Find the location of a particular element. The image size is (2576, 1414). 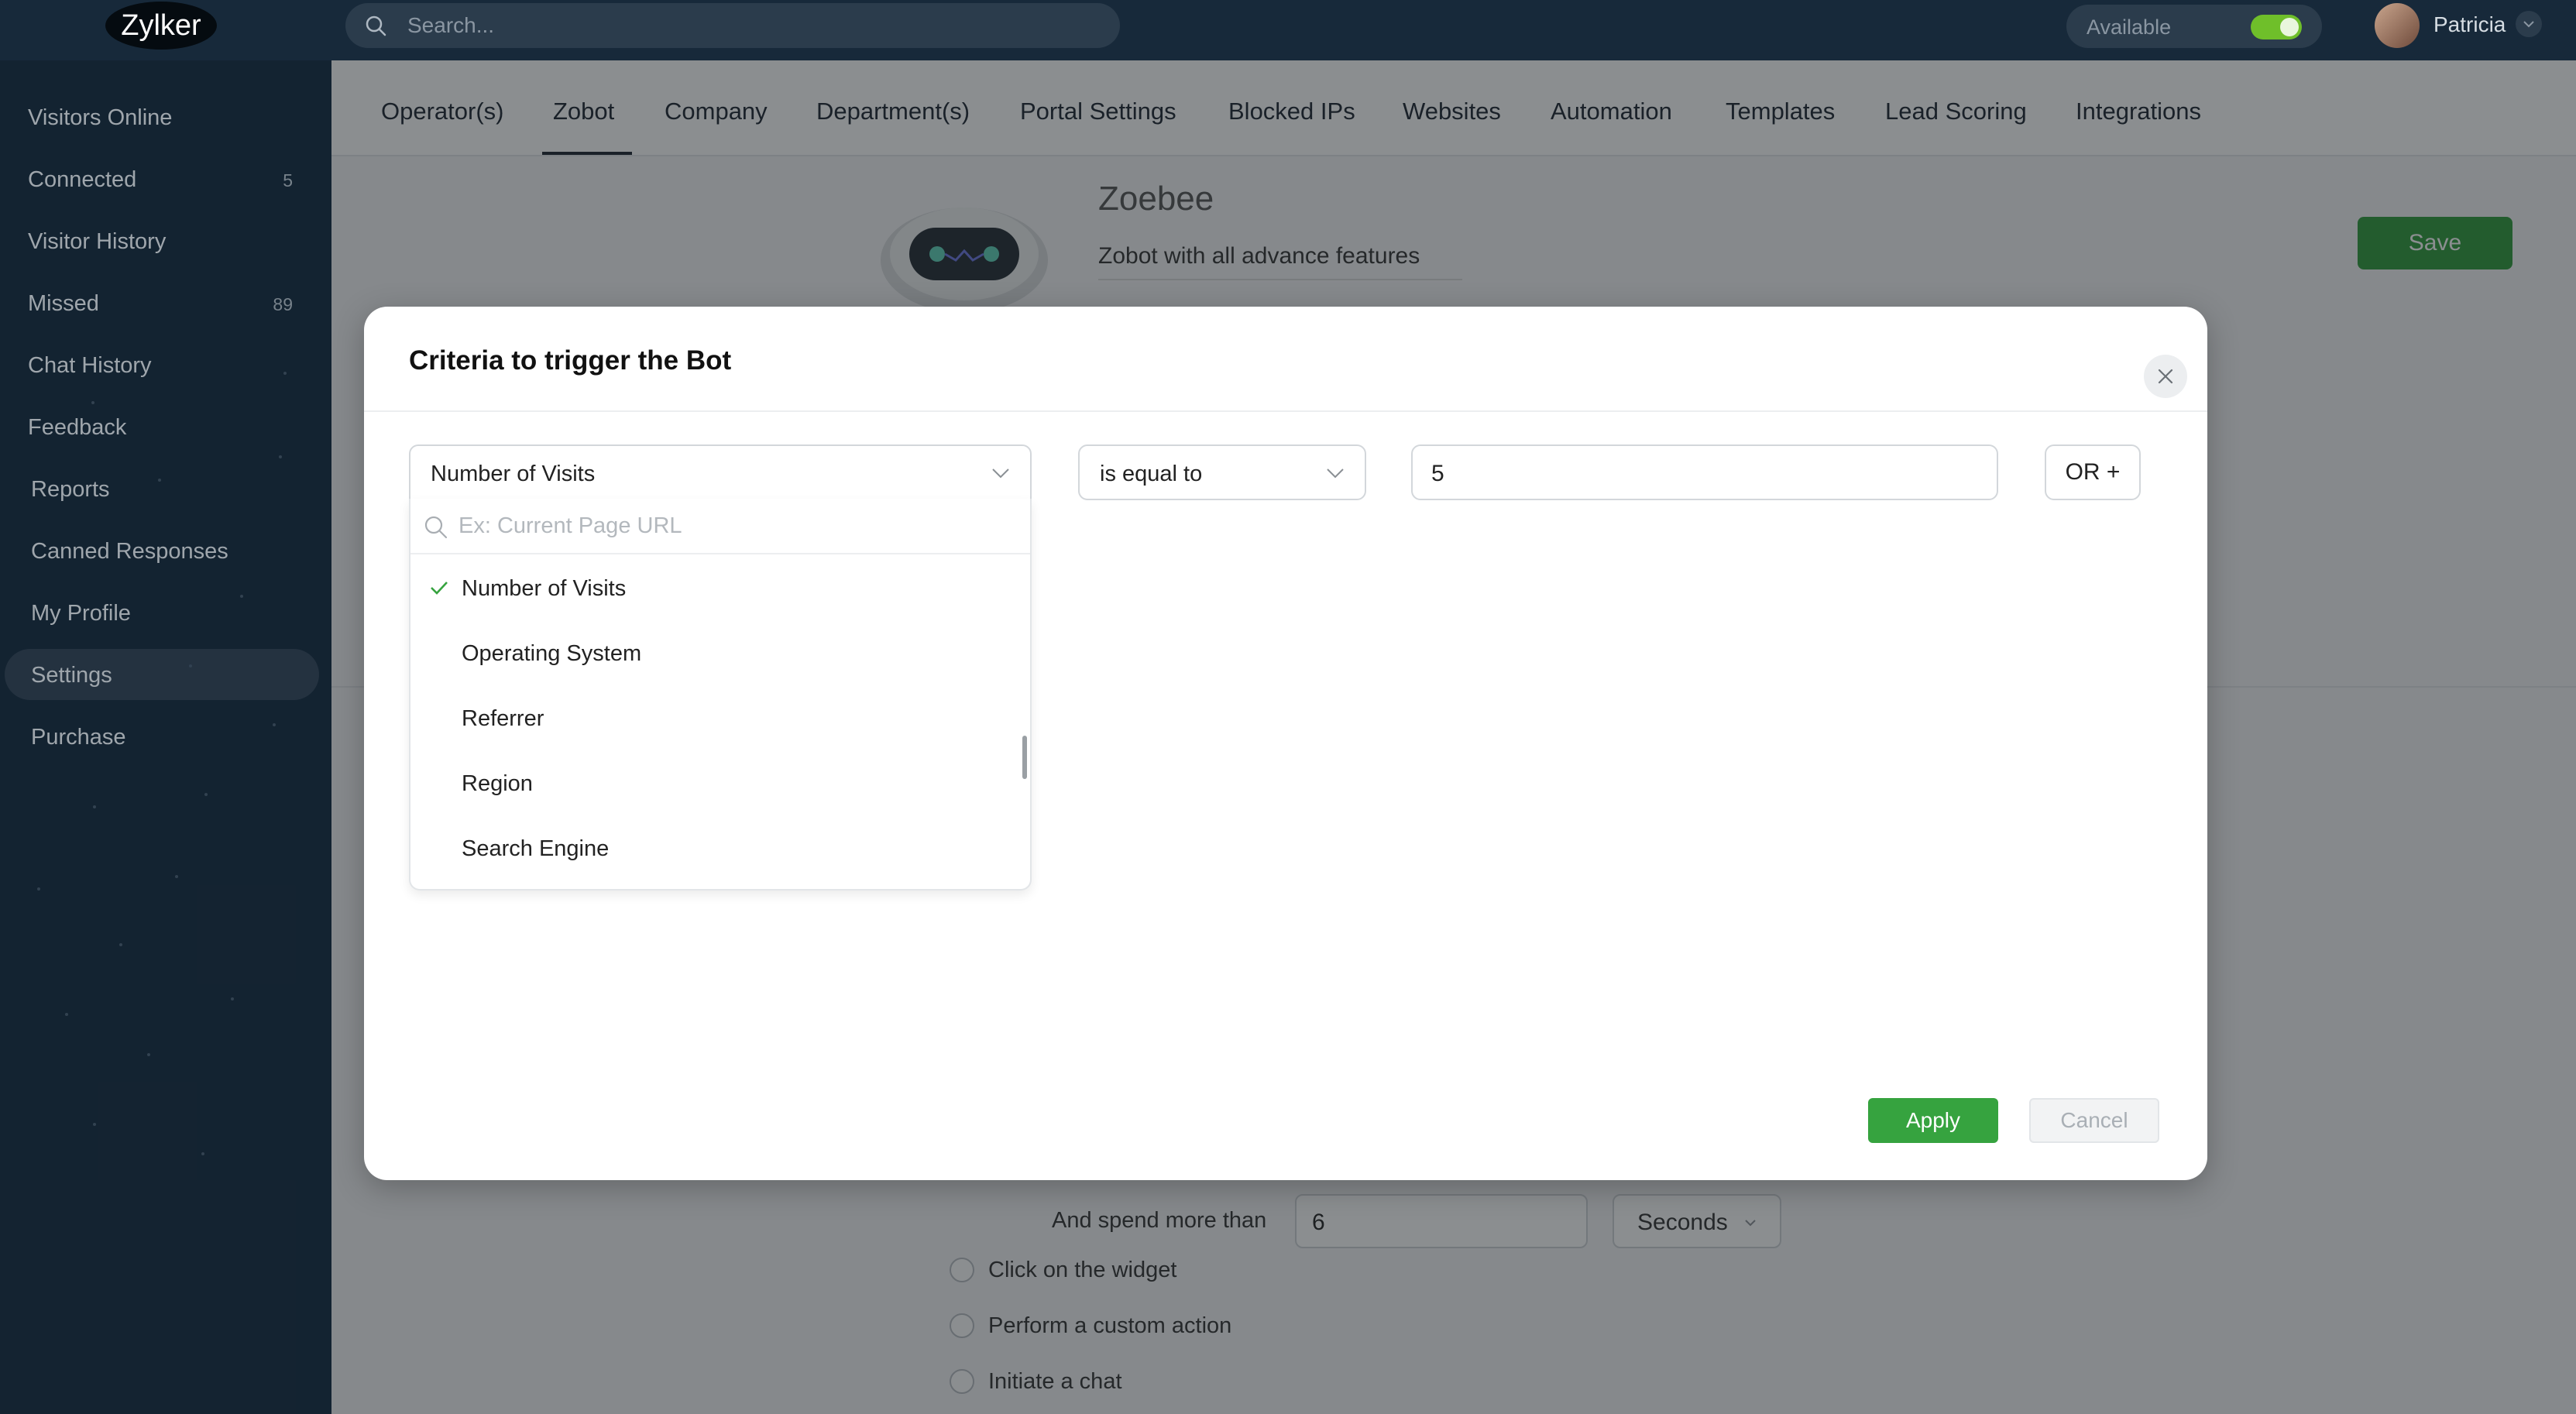

dropdown-search is located at coordinates (720, 526).